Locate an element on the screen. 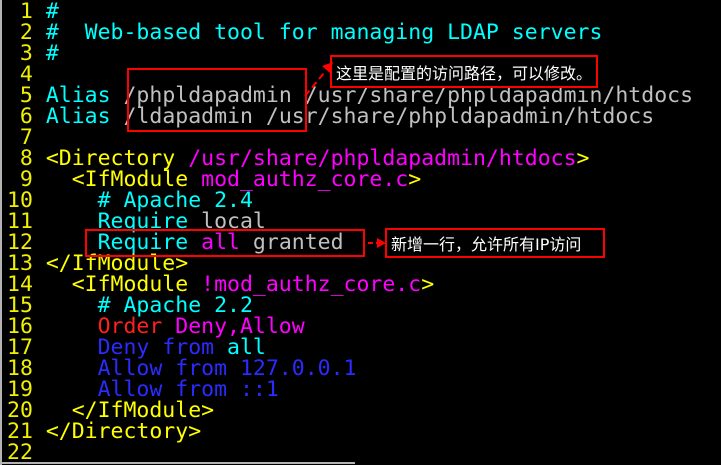 The height and width of the screenshot is (465, 721). code-line: 7 is located at coordinates (364, 137).